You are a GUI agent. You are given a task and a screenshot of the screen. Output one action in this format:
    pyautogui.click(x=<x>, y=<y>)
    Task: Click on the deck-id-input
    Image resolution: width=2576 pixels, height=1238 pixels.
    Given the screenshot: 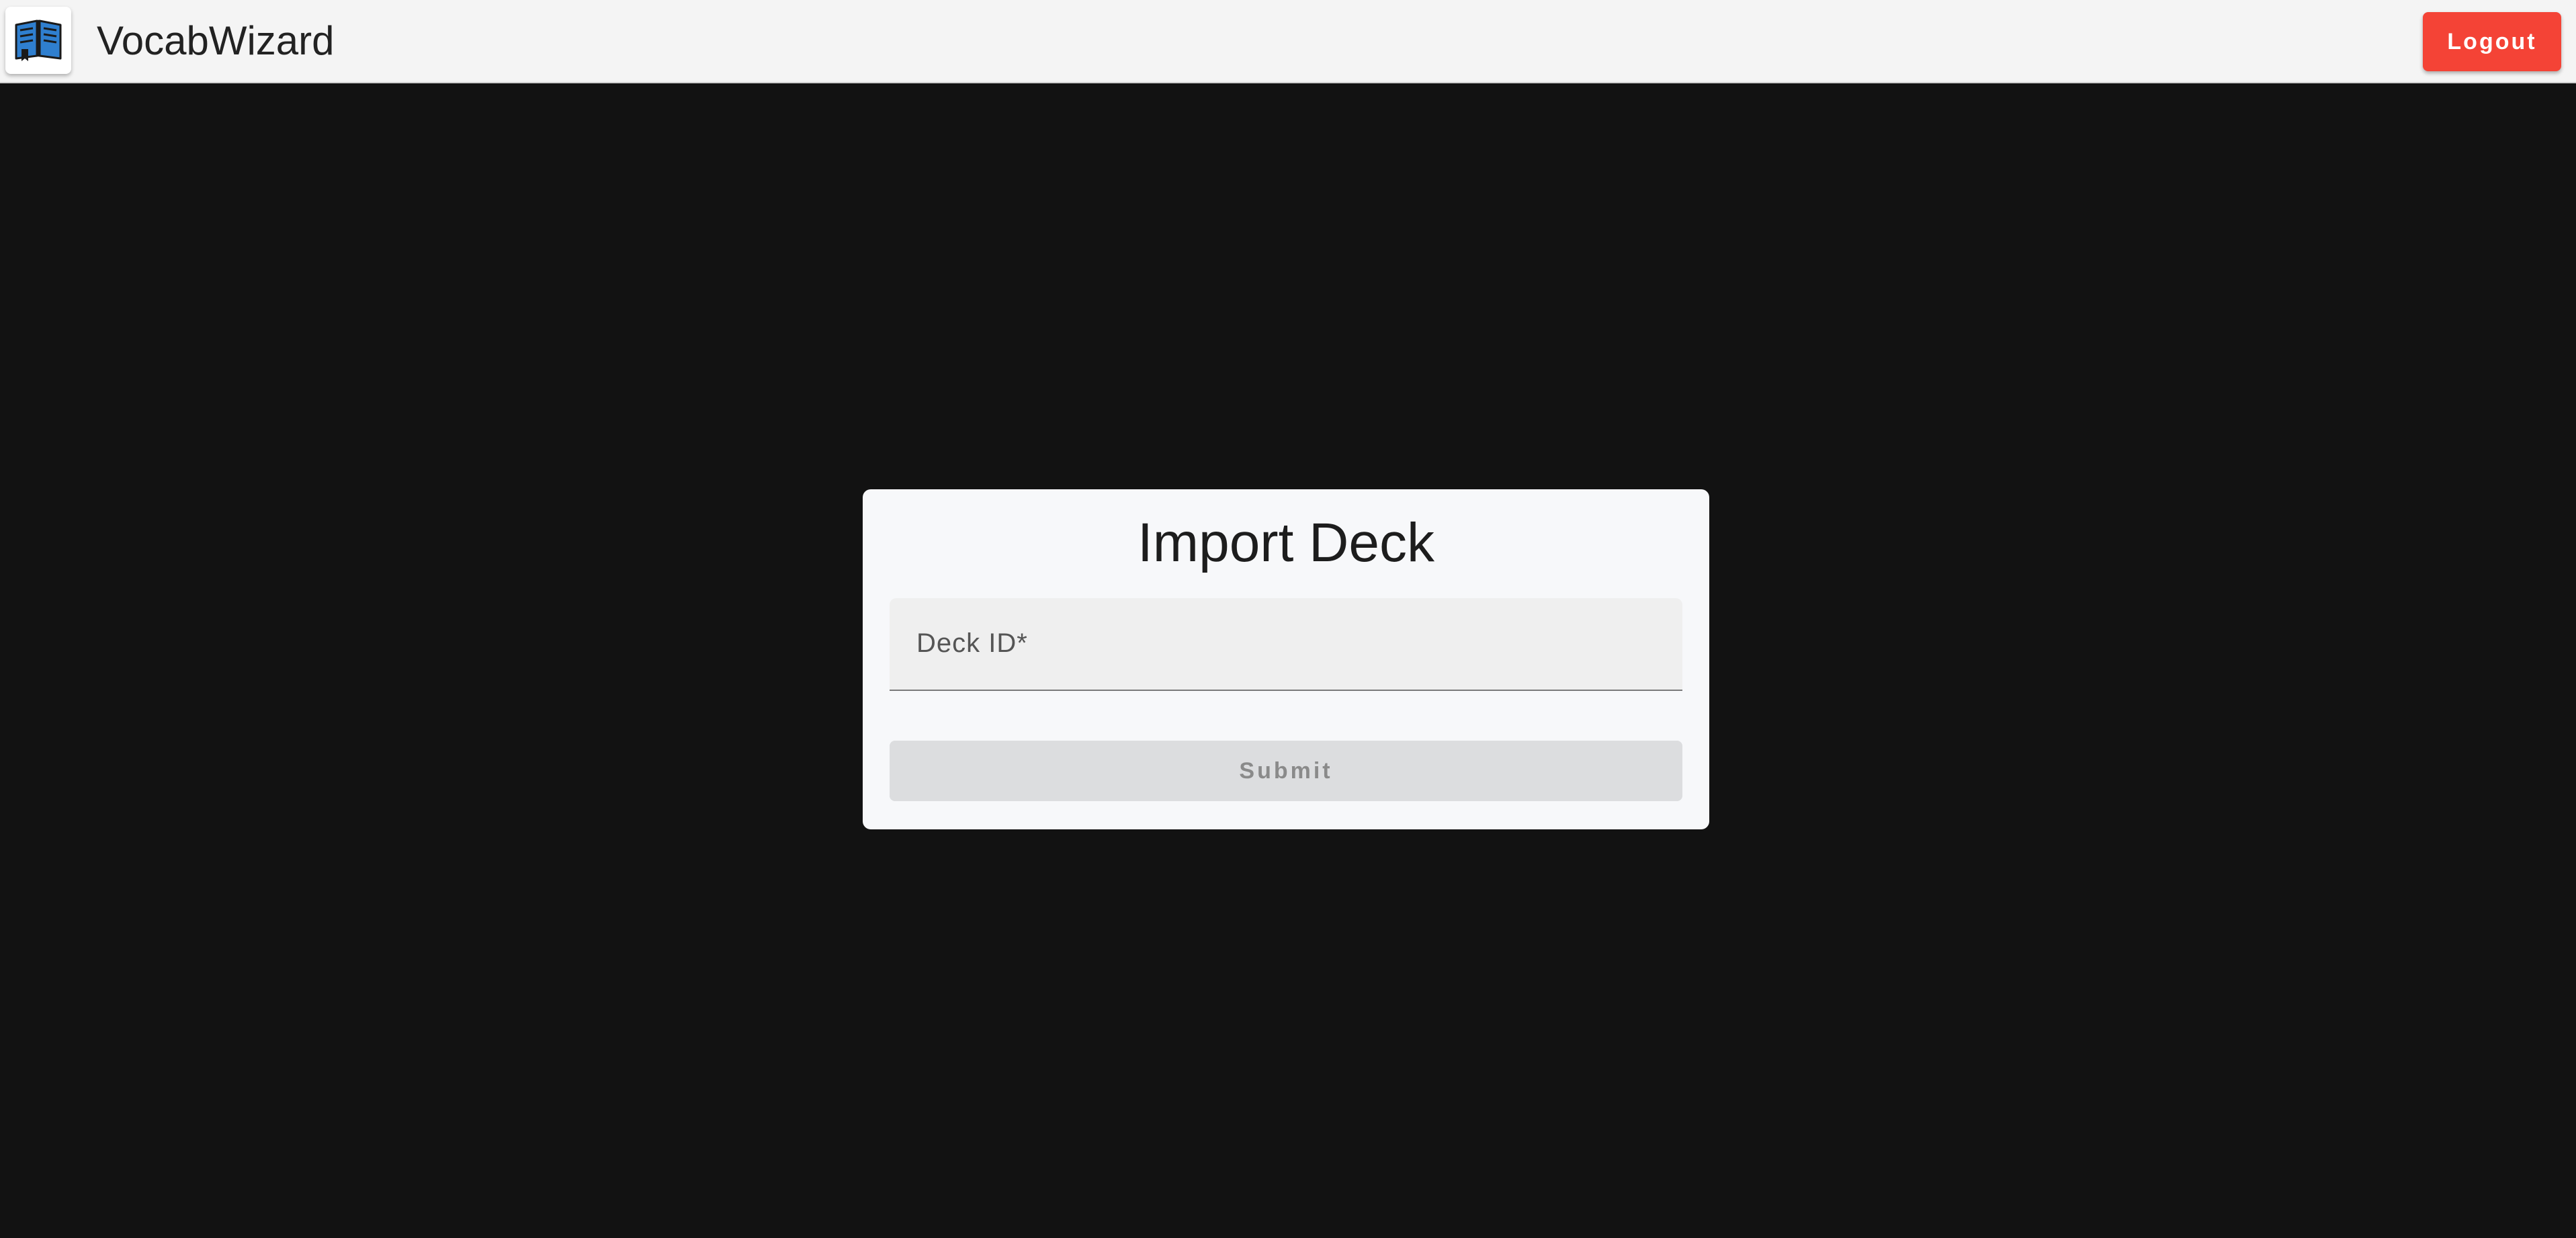 What is the action you would take?
    pyautogui.click(x=1286, y=667)
    